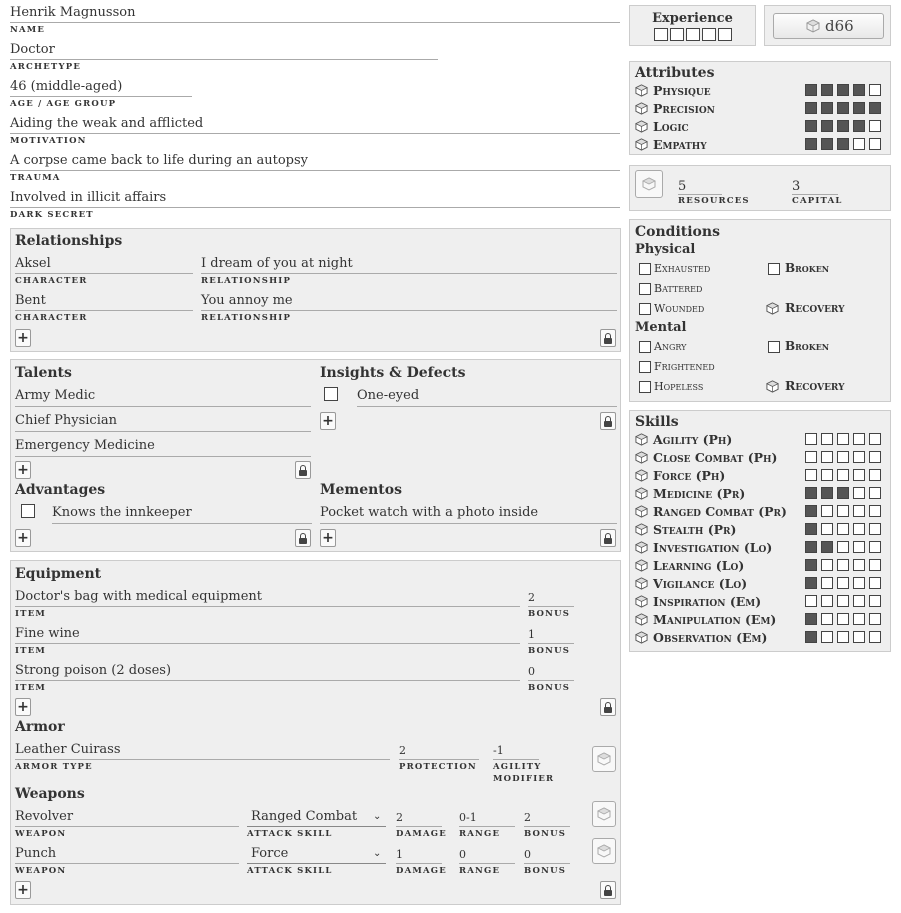 The height and width of the screenshot is (913, 901). Describe the element at coordinates (30, 300) in the screenshot. I see `relationship-character: Bent` at that location.